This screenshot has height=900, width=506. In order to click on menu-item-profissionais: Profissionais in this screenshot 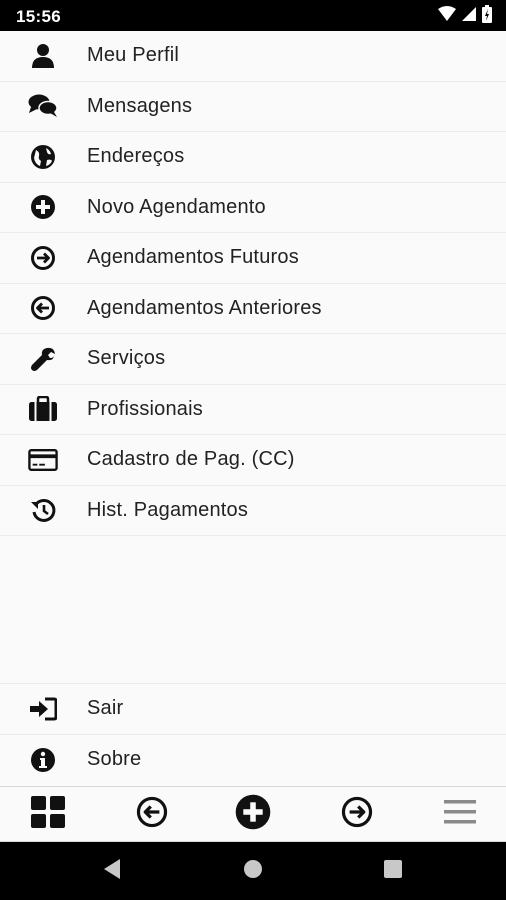, I will do `click(253, 410)`.